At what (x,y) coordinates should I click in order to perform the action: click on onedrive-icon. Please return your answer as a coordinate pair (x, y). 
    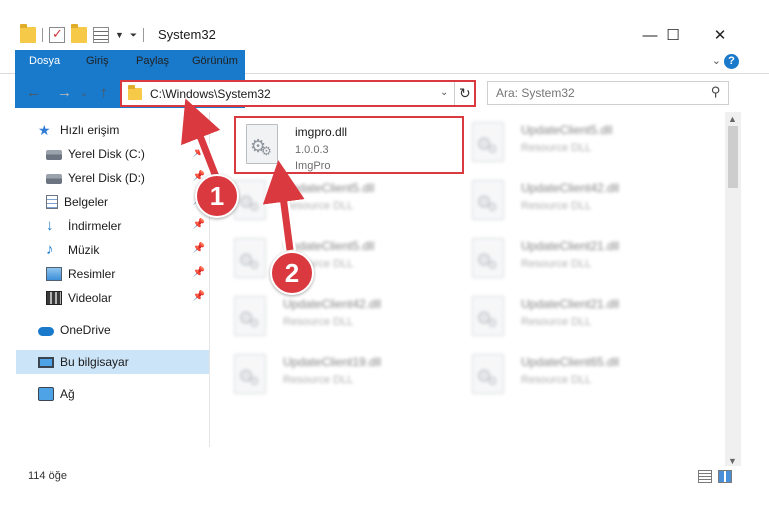
    Looking at the image, I should click on (46, 331).